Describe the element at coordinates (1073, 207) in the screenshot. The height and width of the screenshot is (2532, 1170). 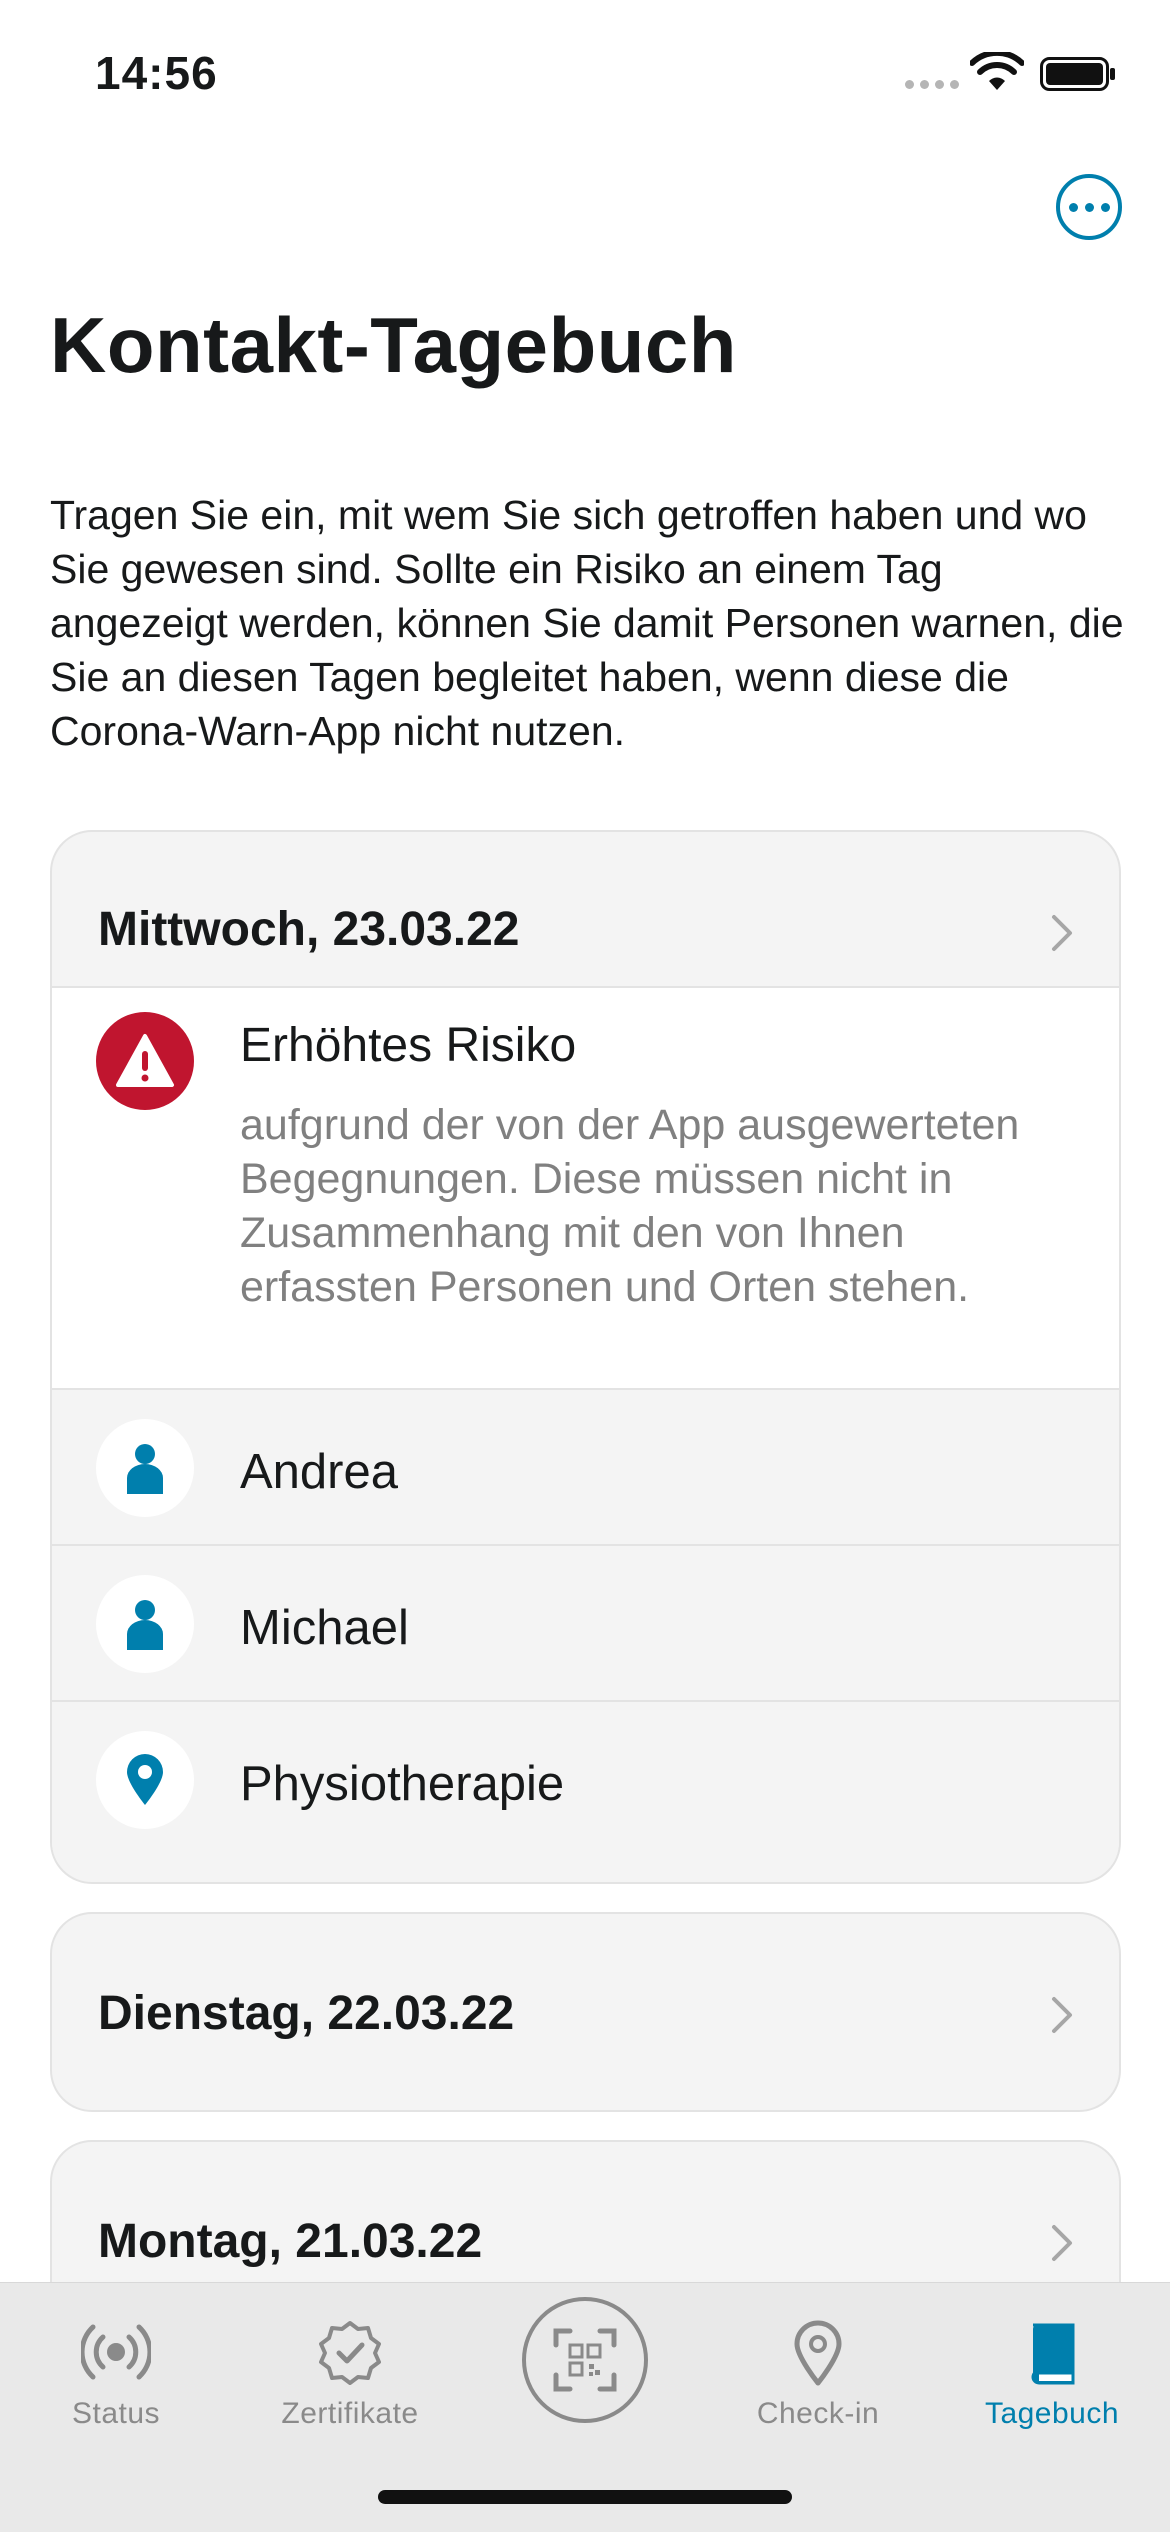
I see `more-dots-icon` at that location.